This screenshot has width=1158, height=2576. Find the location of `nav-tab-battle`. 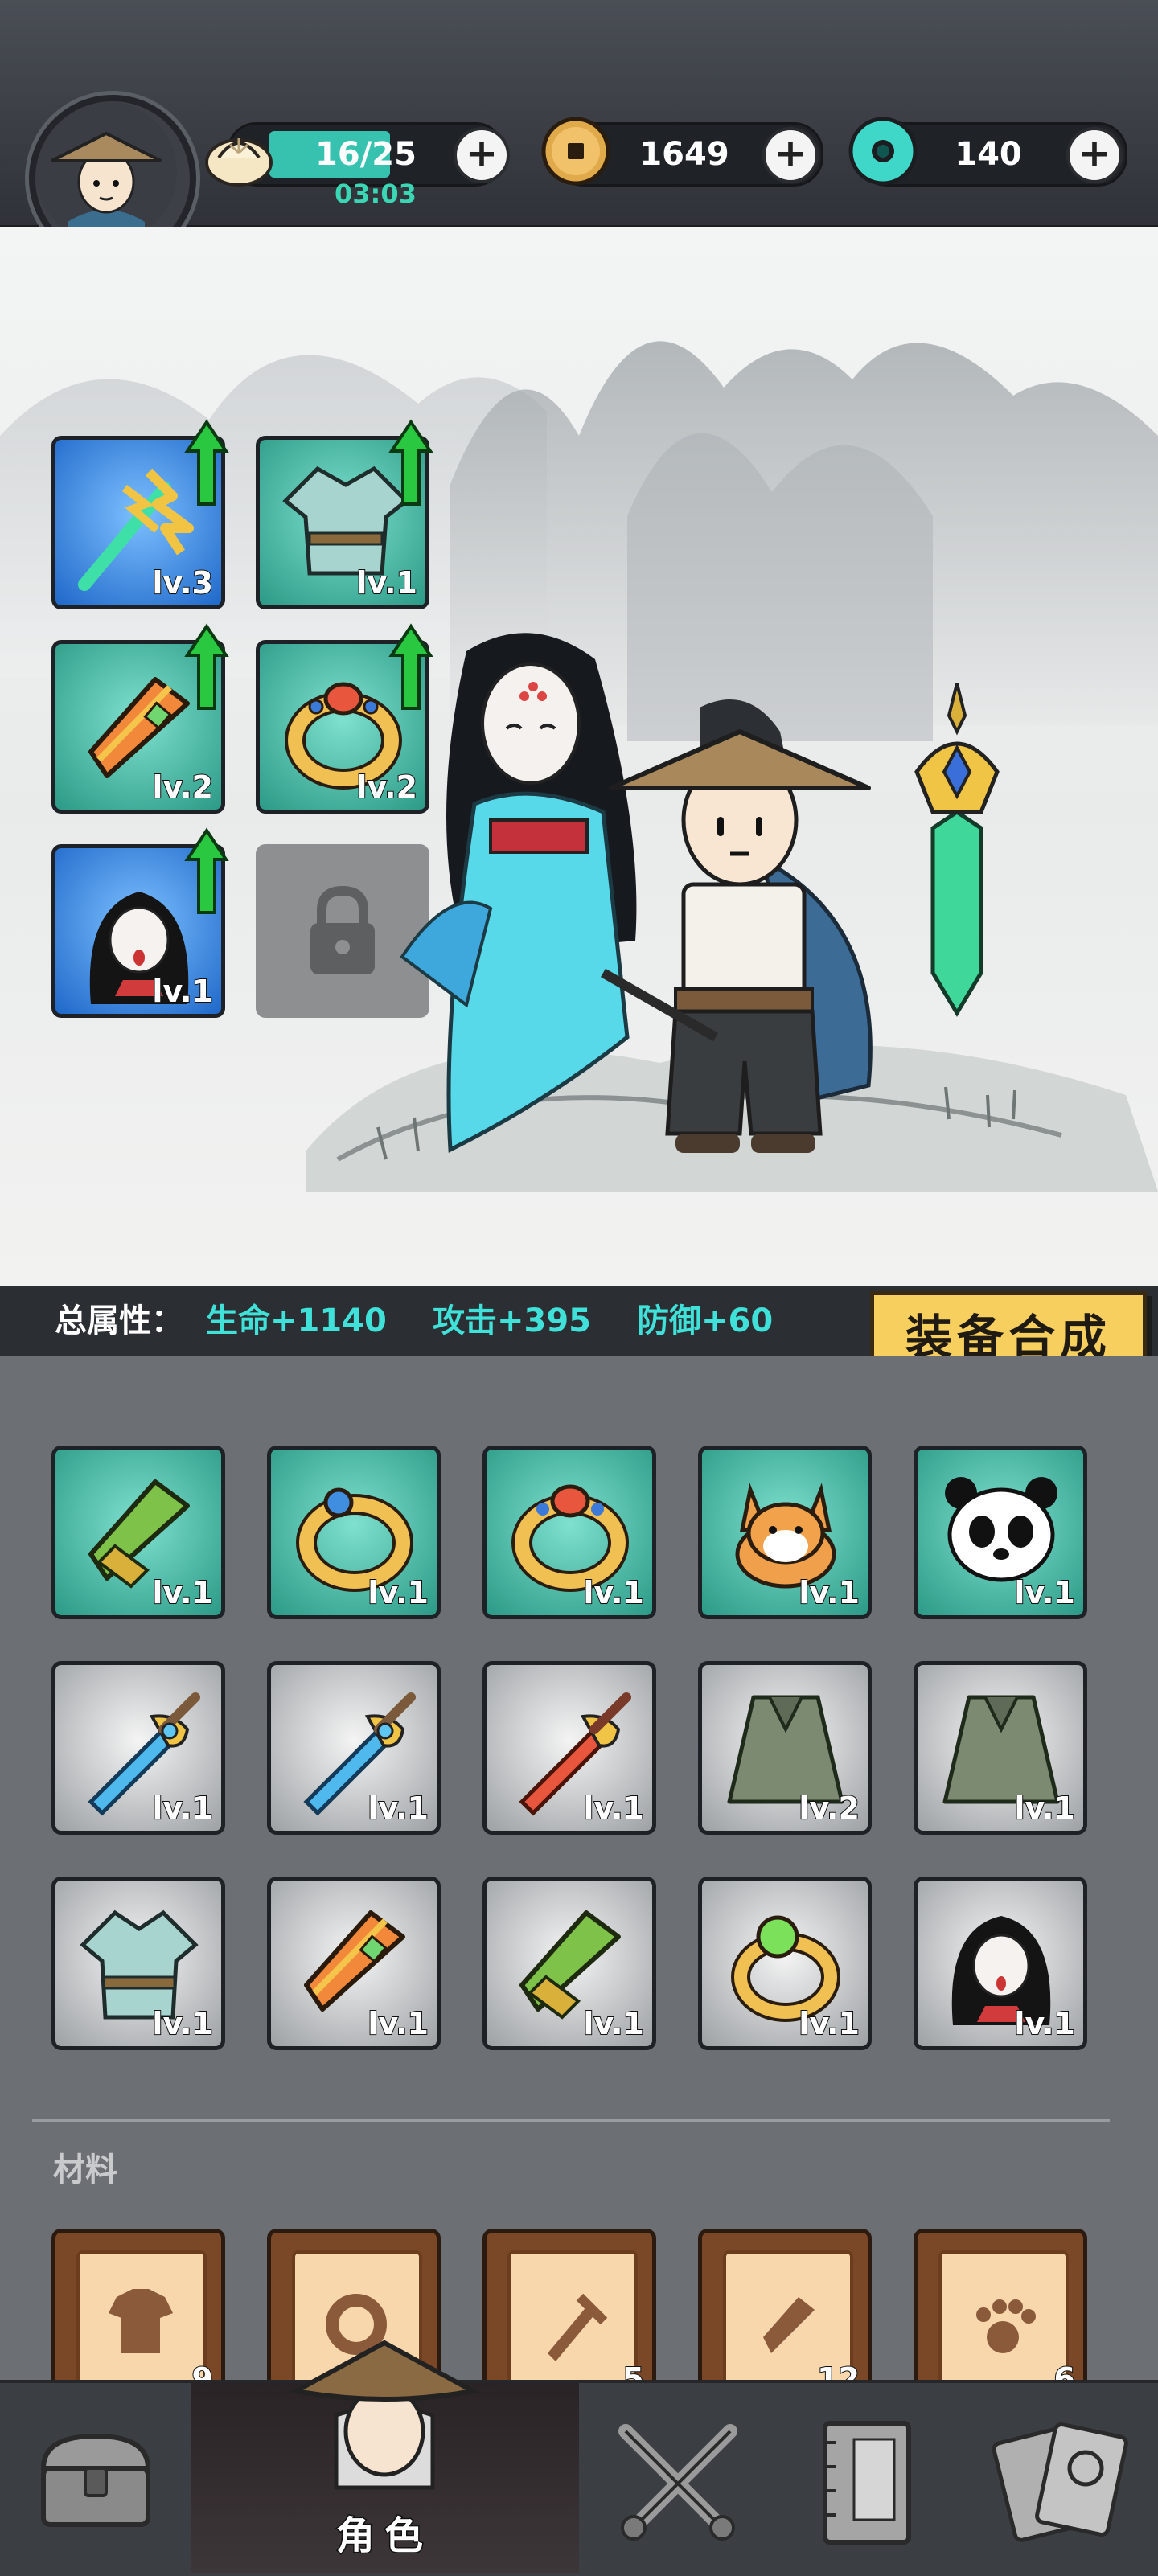

nav-tab-battle is located at coordinates (675, 2478).